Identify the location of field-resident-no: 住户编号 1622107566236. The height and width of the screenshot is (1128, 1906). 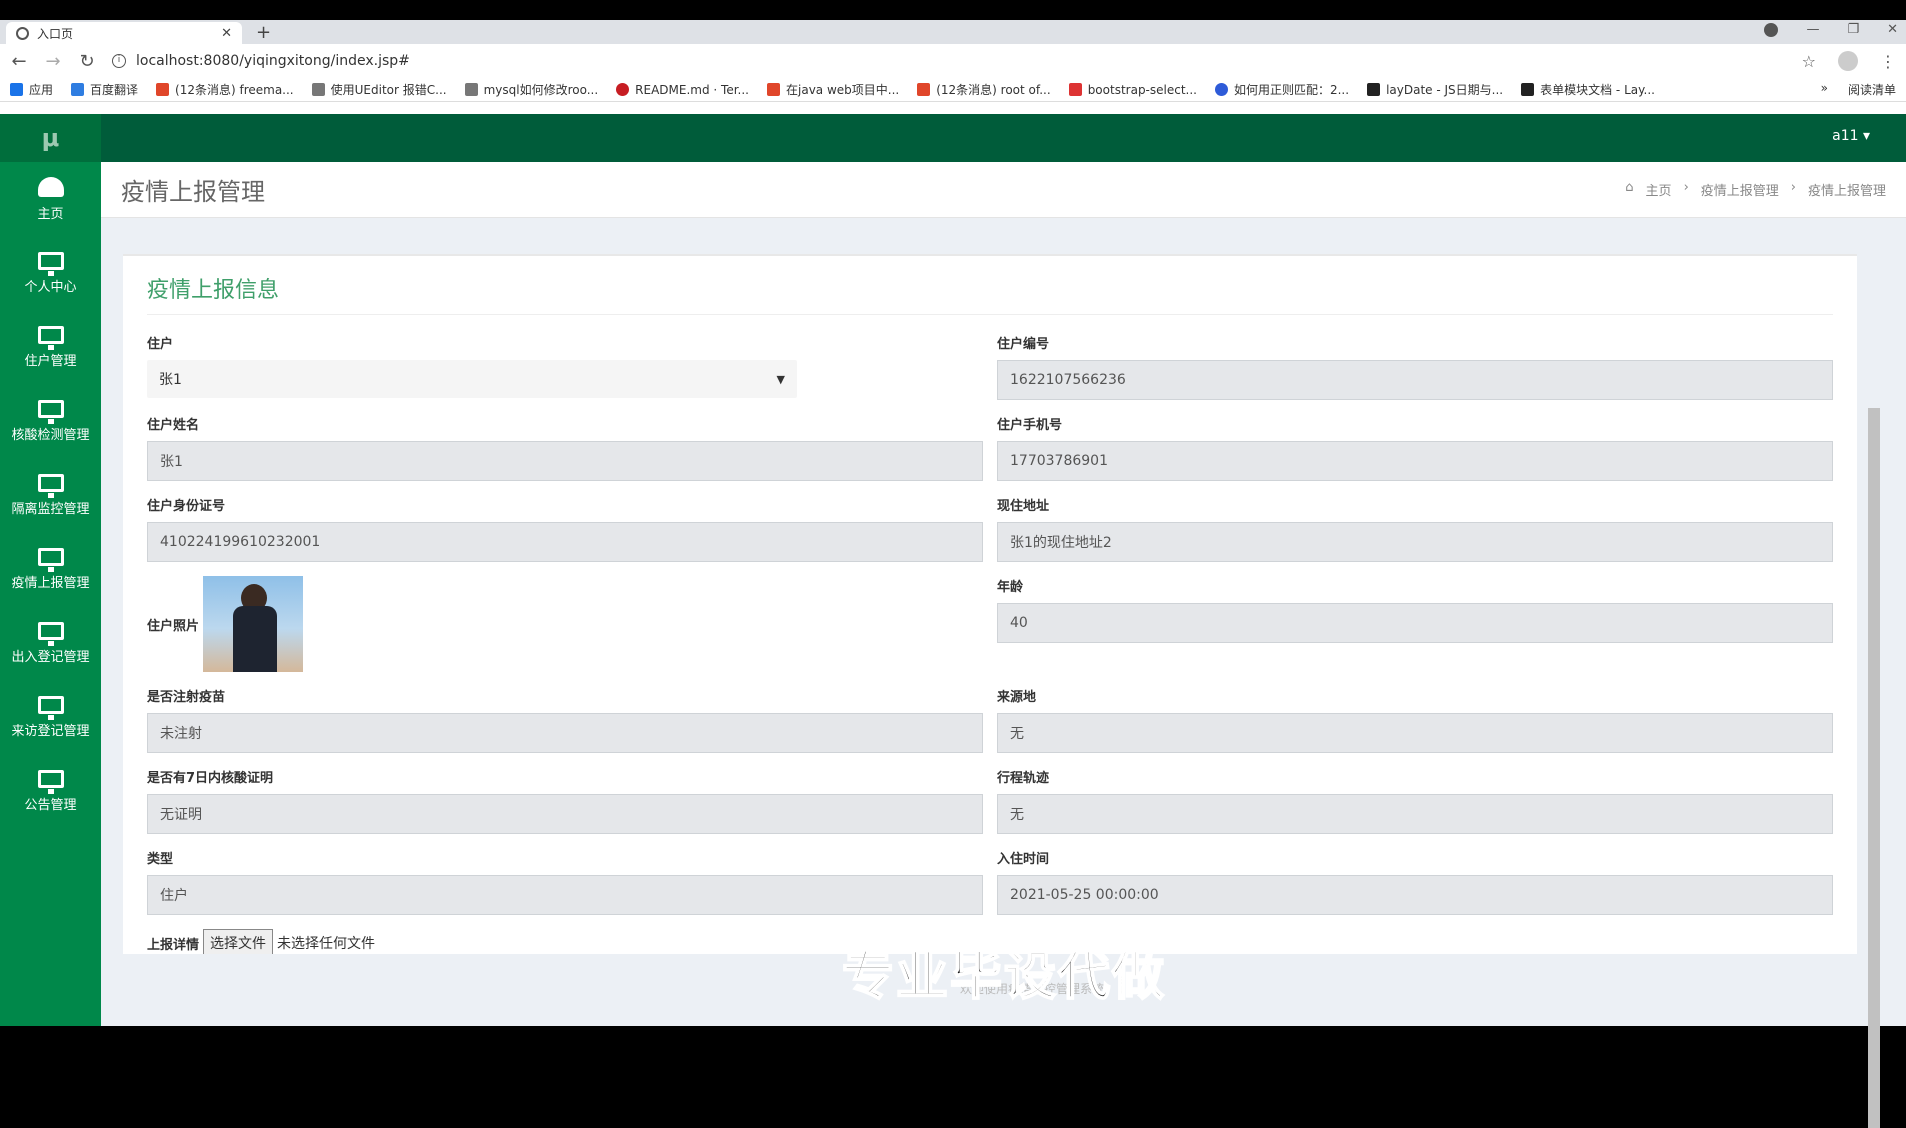
(1415, 366).